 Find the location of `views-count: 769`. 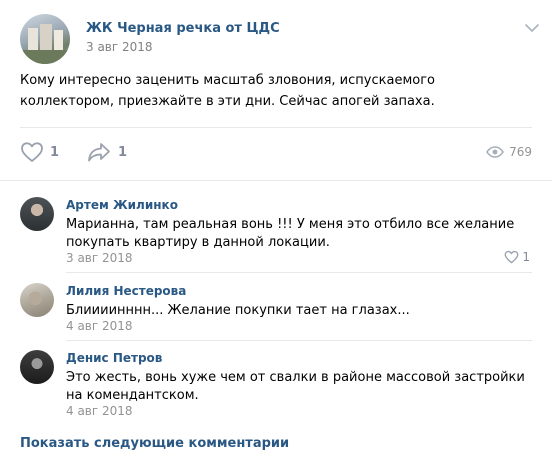

views-count: 769 is located at coordinates (520, 152).